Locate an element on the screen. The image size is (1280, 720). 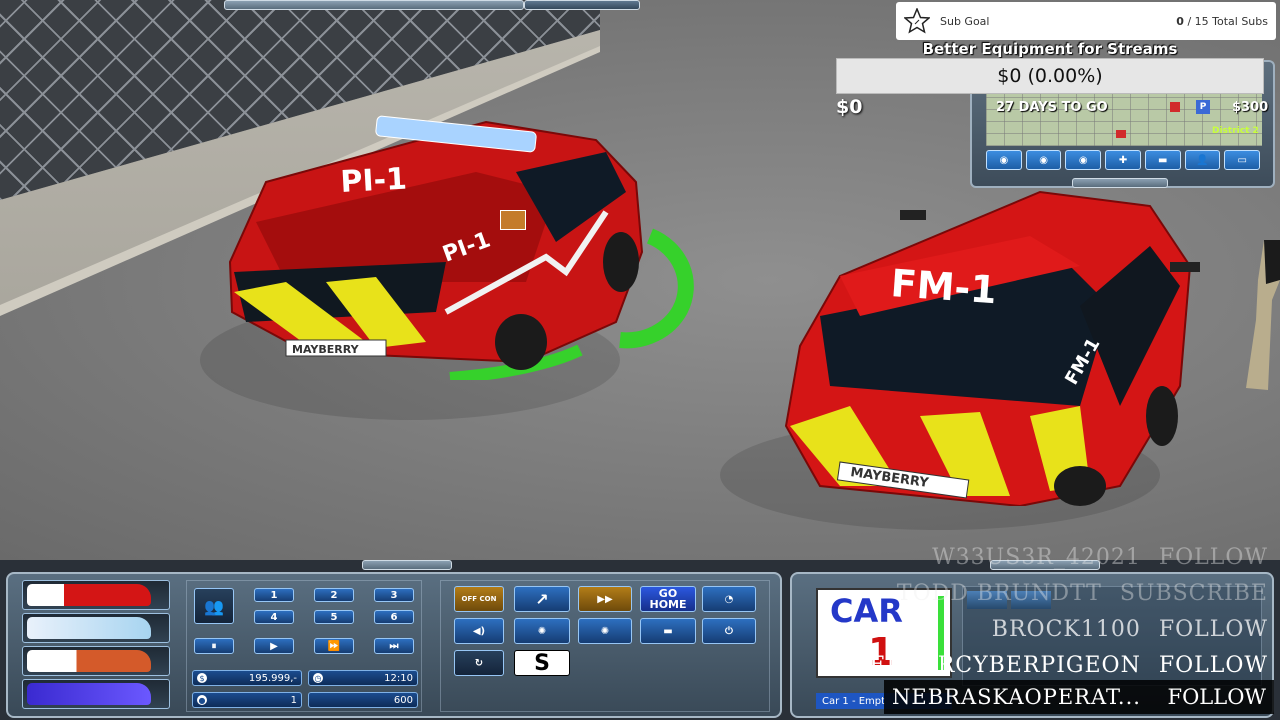
pause-button: ⏸ is located at coordinates (214, 646).